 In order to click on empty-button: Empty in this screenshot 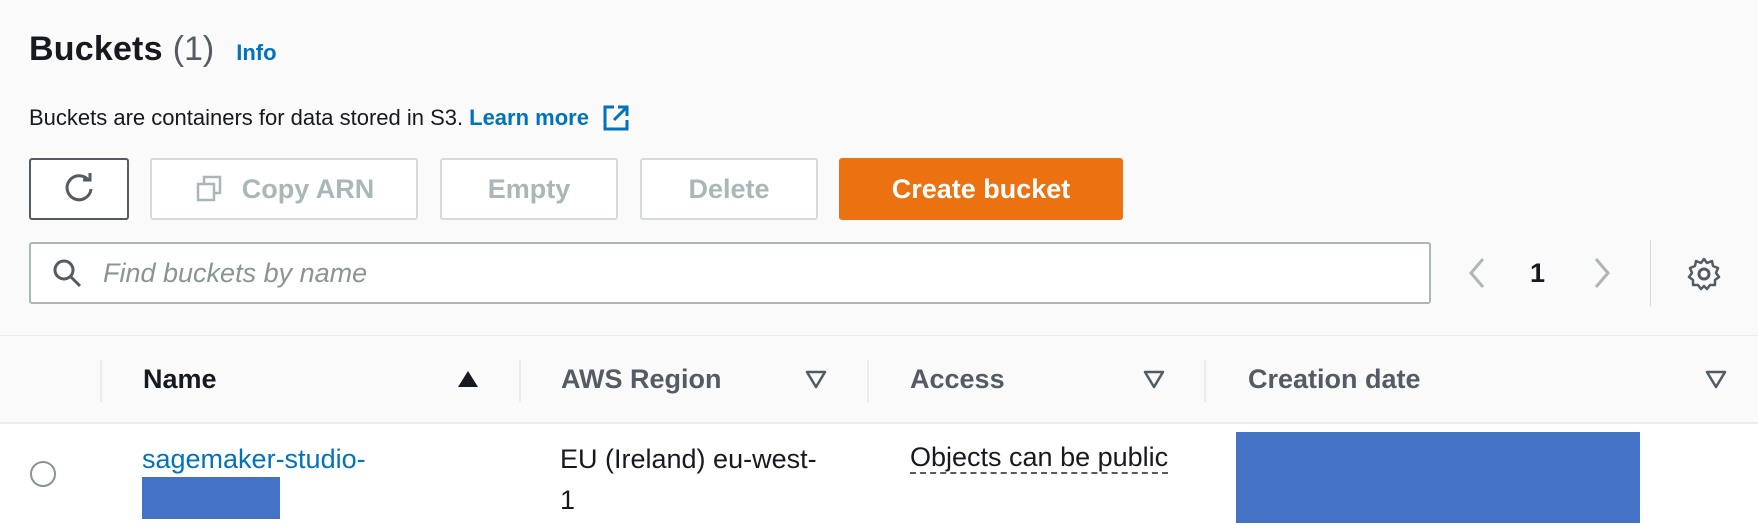, I will do `click(529, 189)`.